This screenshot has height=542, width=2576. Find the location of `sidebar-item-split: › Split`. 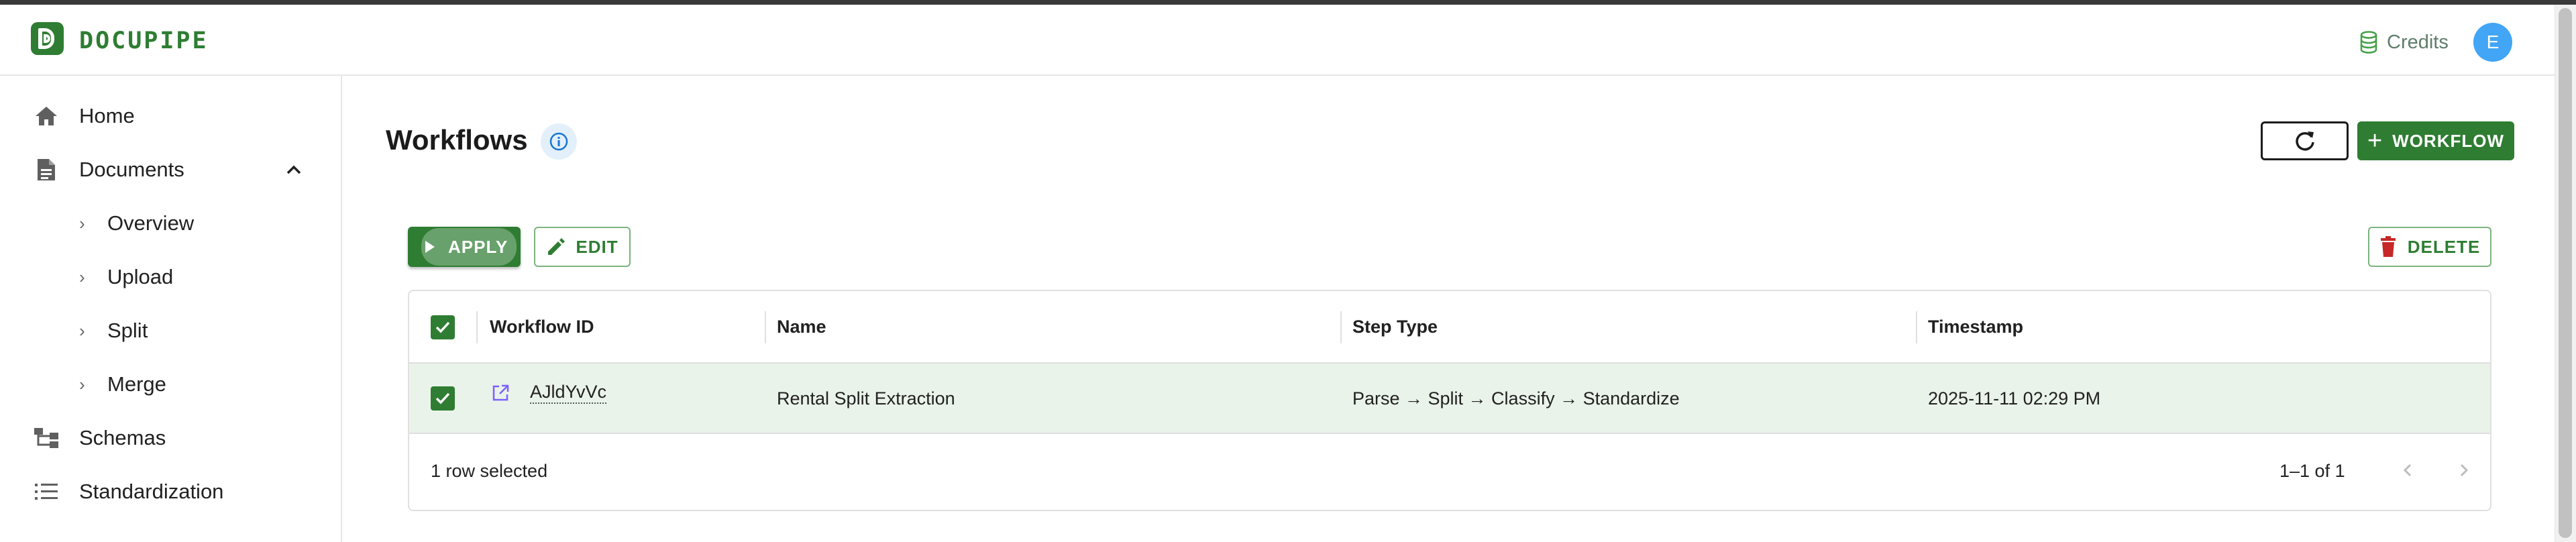

sidebar-item-split: › Split is located at coordinates (170, 331).